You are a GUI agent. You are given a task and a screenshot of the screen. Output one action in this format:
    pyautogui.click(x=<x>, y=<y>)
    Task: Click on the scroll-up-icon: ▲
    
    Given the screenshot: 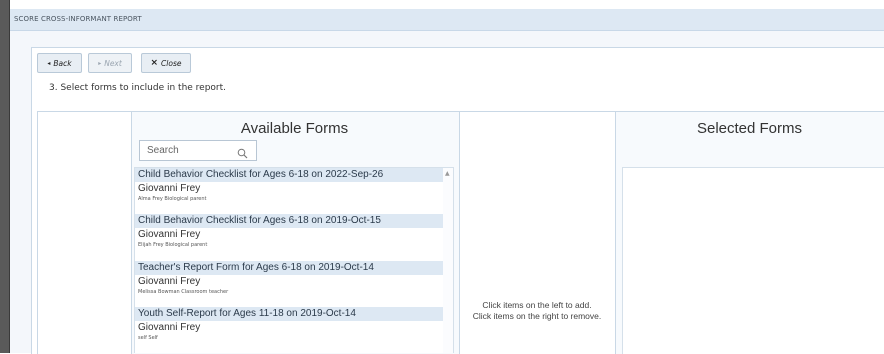 What is the action you would take?
    pyautogui.click(x=447, y=173)
    